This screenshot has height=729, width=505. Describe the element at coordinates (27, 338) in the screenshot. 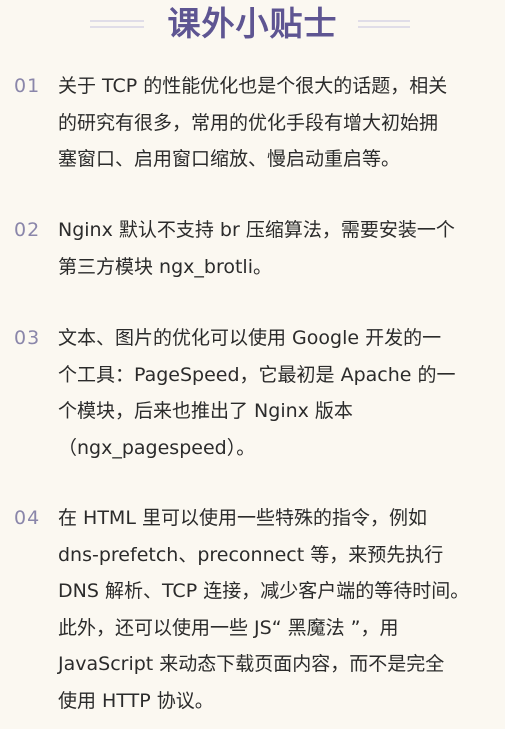

I see `tip-number: 03` at that location.